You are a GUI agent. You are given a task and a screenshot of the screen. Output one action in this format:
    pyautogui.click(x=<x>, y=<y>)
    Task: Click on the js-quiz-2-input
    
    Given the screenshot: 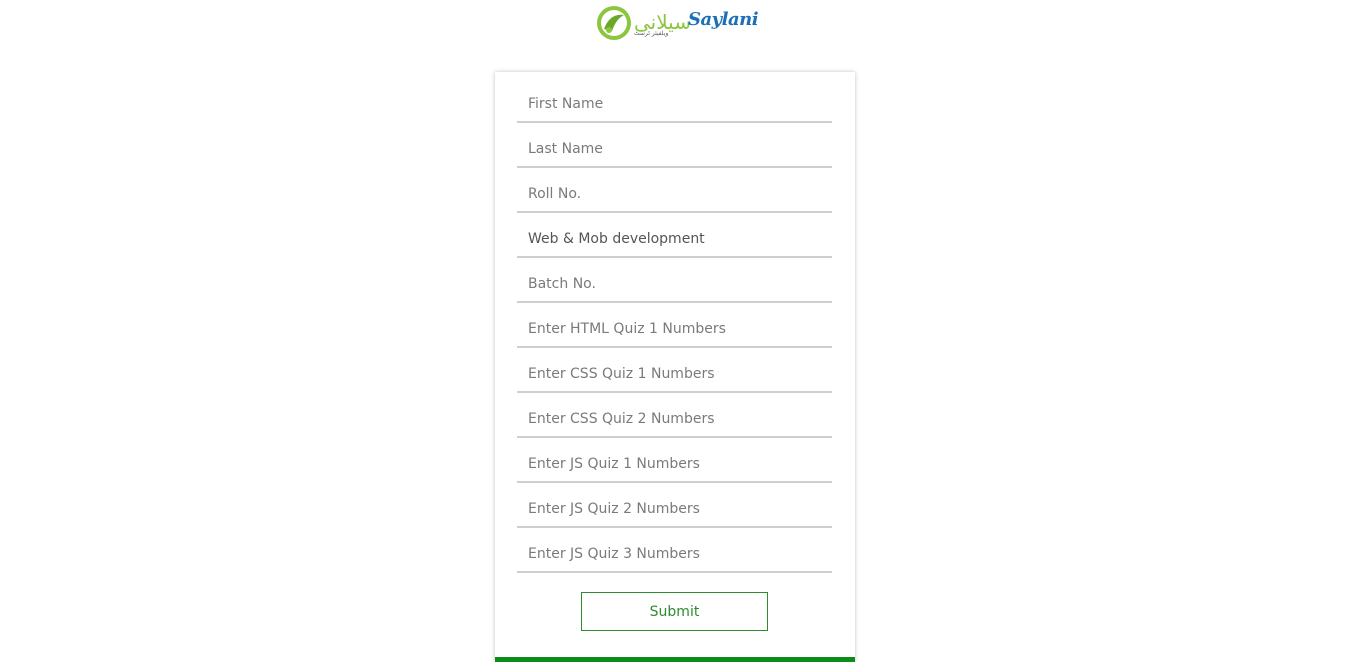 What is the action you would take?
    pyautogui.click(x=672, y=509)
    